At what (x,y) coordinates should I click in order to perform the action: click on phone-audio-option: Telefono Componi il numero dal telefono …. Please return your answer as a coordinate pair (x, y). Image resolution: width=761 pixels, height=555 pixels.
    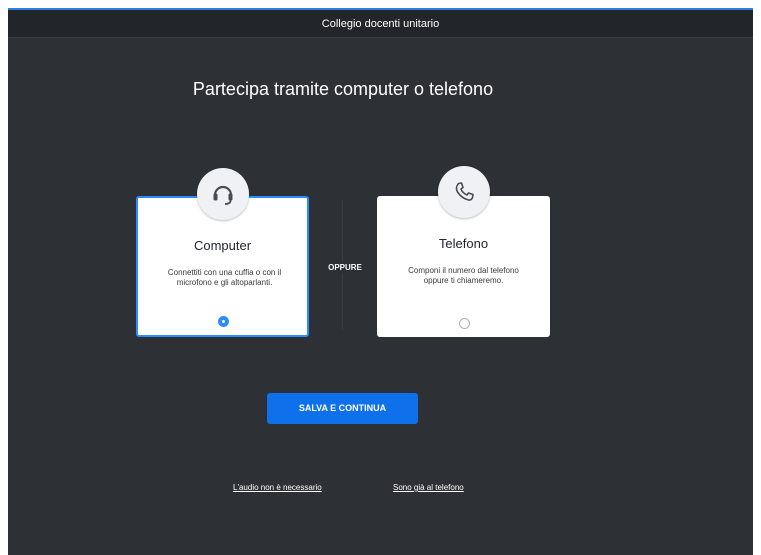
    Looking at the image, I should click on (463, 251).